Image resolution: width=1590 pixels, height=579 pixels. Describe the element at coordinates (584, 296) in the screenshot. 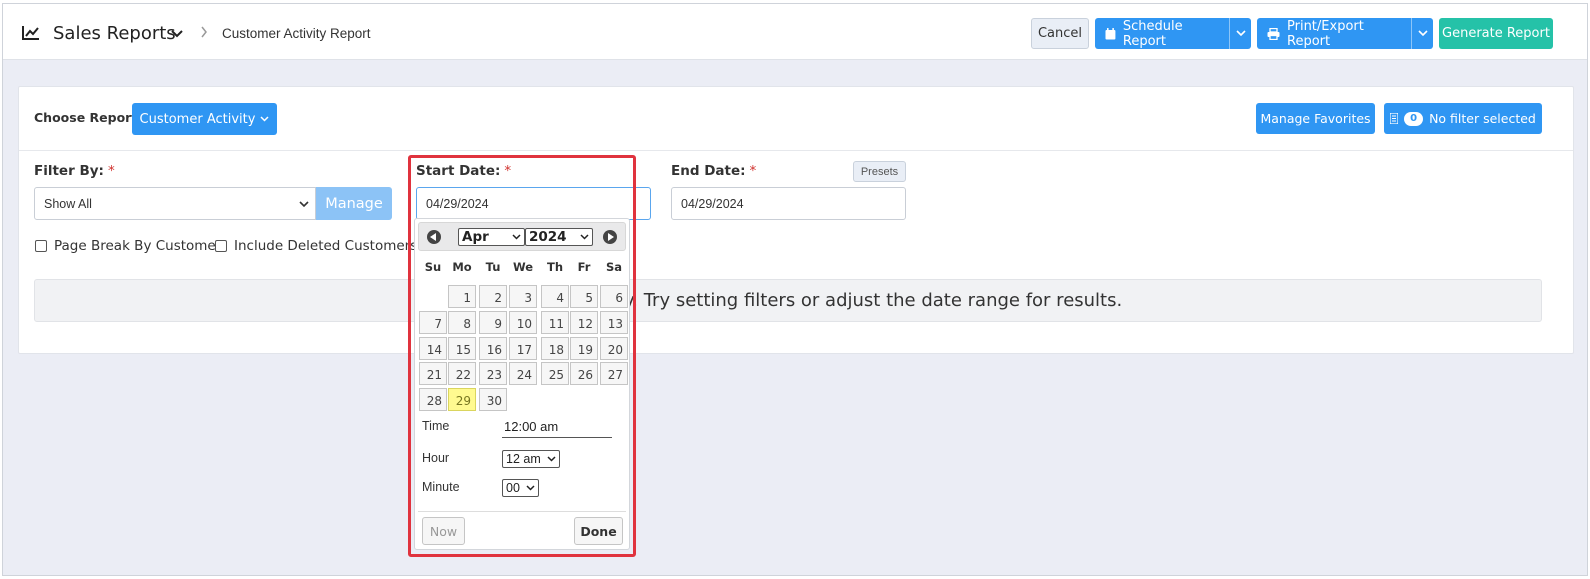

I see `calendar-day: 5` at that location.